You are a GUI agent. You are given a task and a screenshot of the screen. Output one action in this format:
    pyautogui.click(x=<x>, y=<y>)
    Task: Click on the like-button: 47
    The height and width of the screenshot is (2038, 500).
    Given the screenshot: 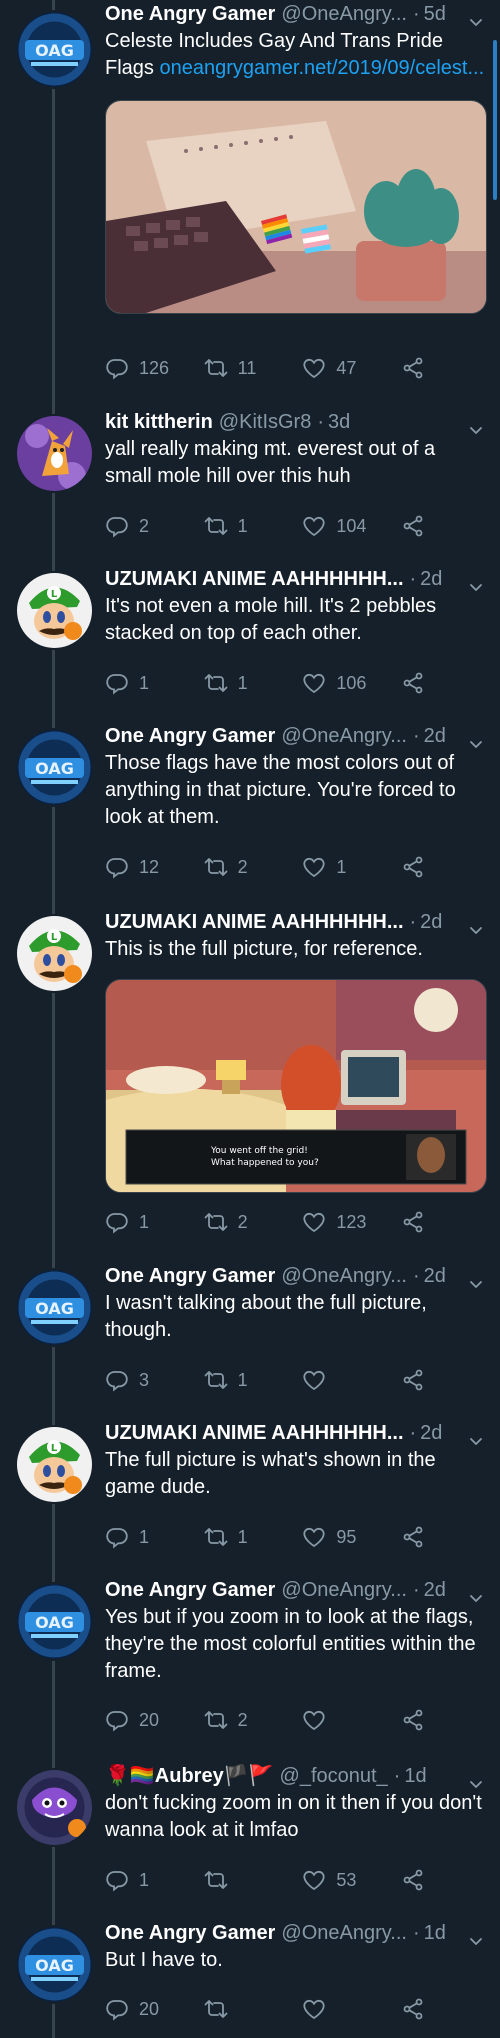 What is the action you would take?
    pyautogui.click(x=351, y=368)
    